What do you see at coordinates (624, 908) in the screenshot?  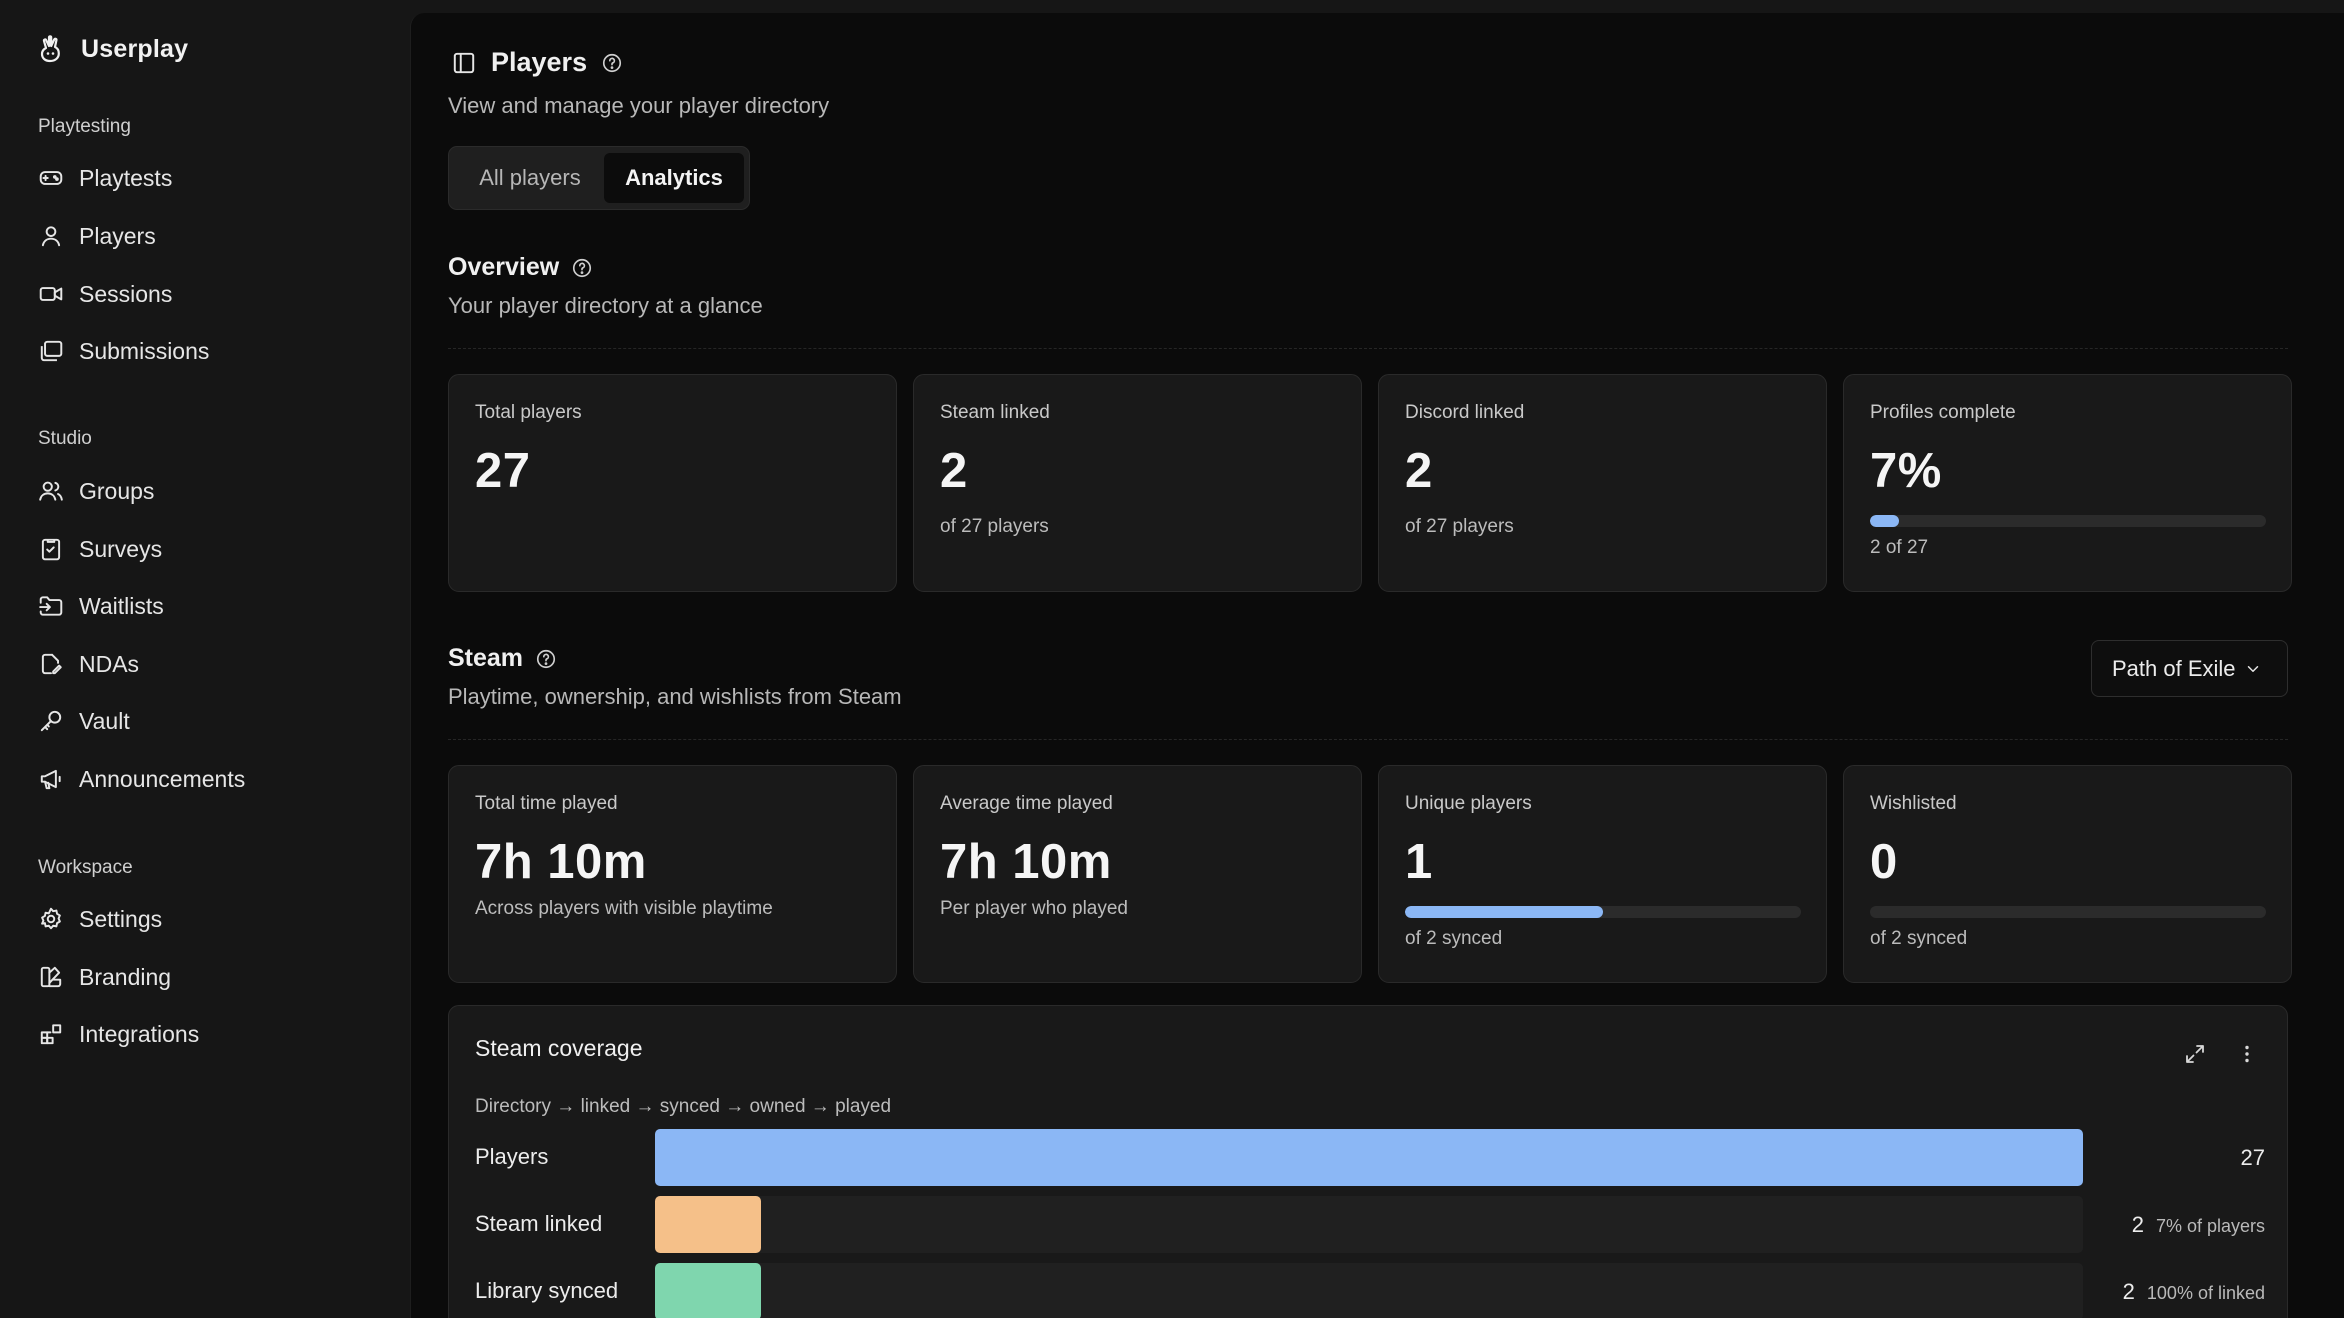 I see `card-sub: Across players with visible playtime` at bounding box center [624, 908].